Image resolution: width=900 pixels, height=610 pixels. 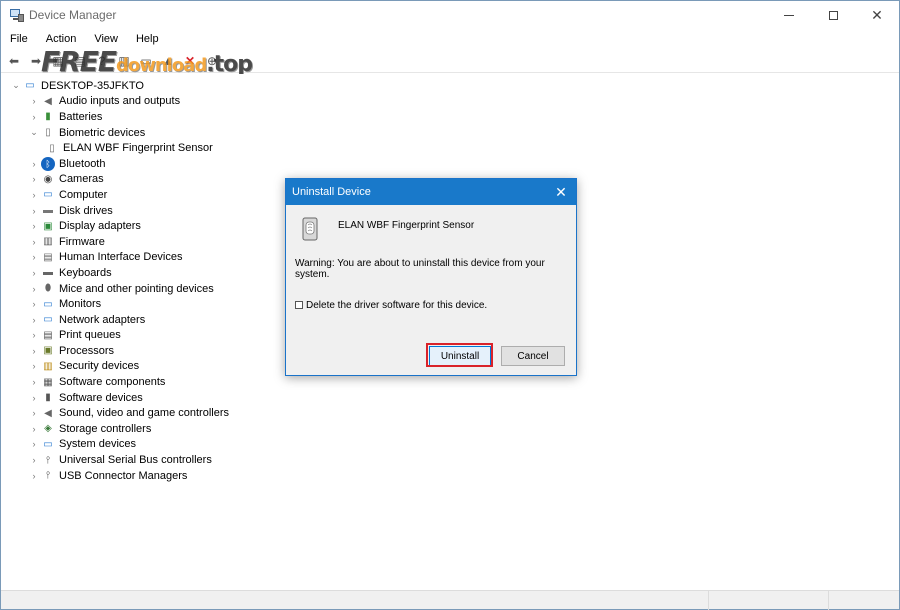 What do you see at coordinates (81, 179) in the screenshot?
I see `tree-item-label: Cameras` at bounding box center [81, 179].